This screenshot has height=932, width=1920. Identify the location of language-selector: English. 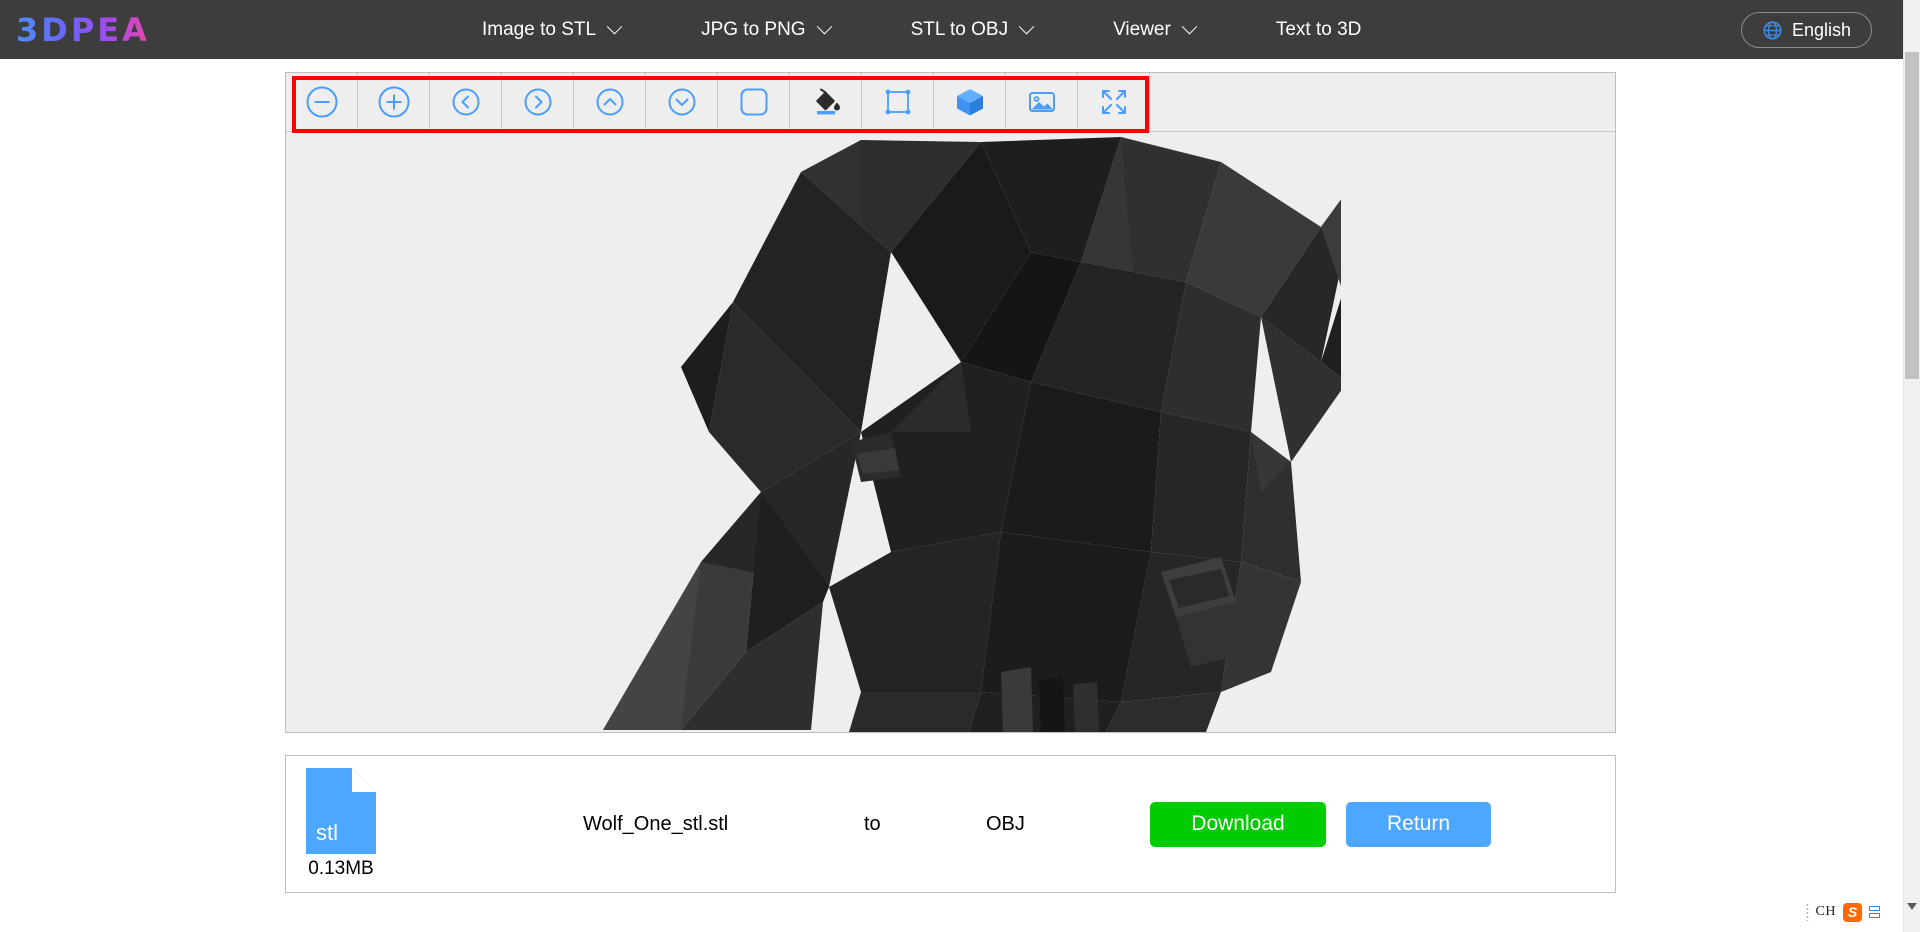
(1806, 30).